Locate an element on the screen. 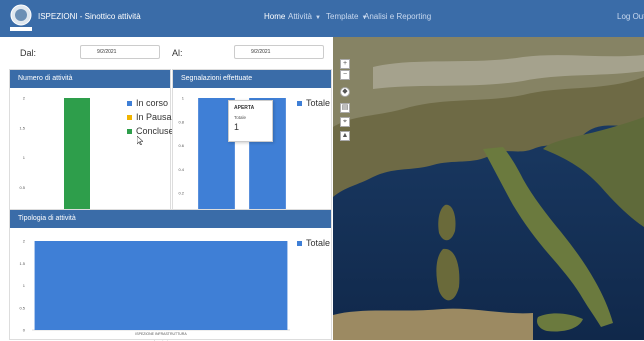 This screenshot has width=644, height=341. y-tick-label: 0.6 is located at coordinates (181, 145).